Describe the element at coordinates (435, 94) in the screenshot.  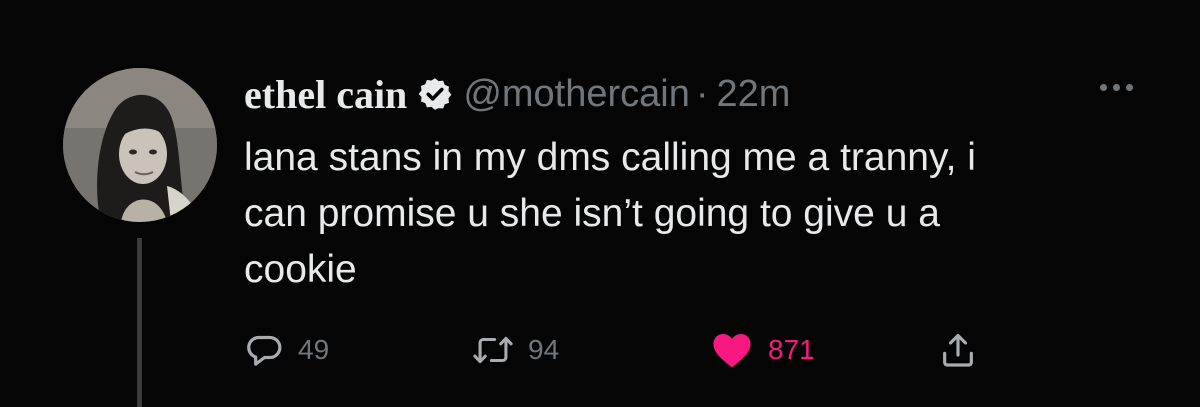
I see `verified-badge-icon` at that location.